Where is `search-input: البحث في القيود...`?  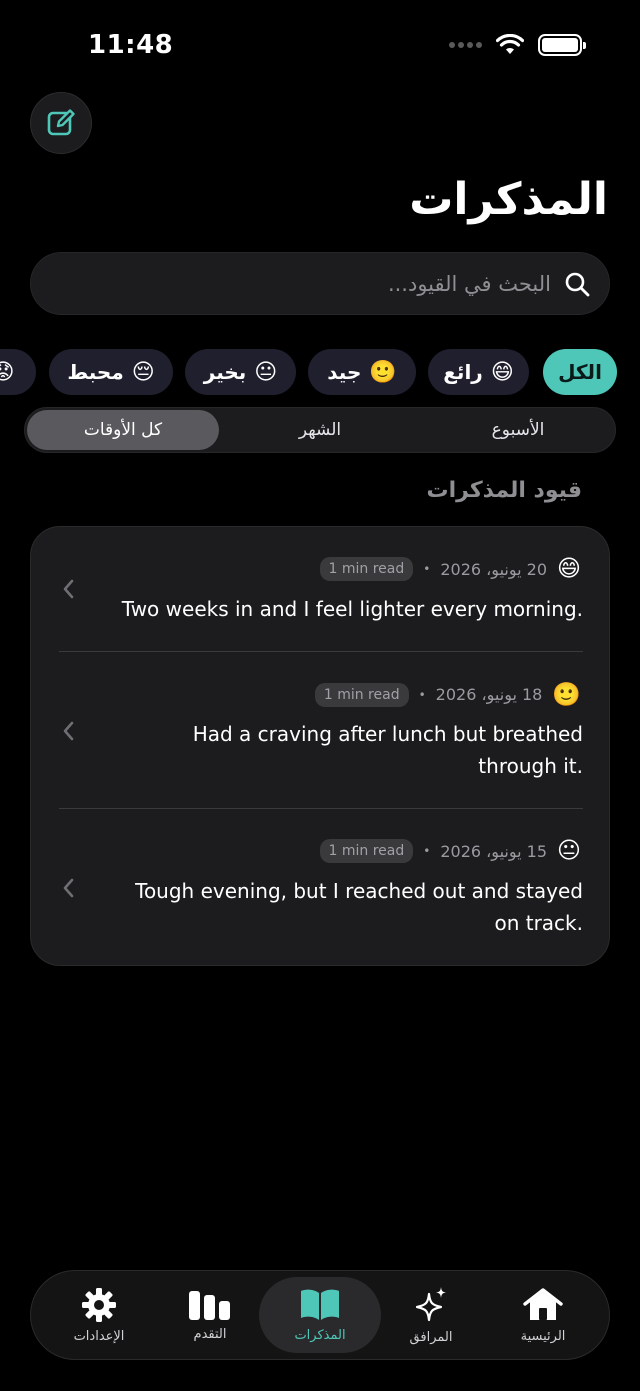 search-input: البحث في القيود... is located at coordinates (320, 283).